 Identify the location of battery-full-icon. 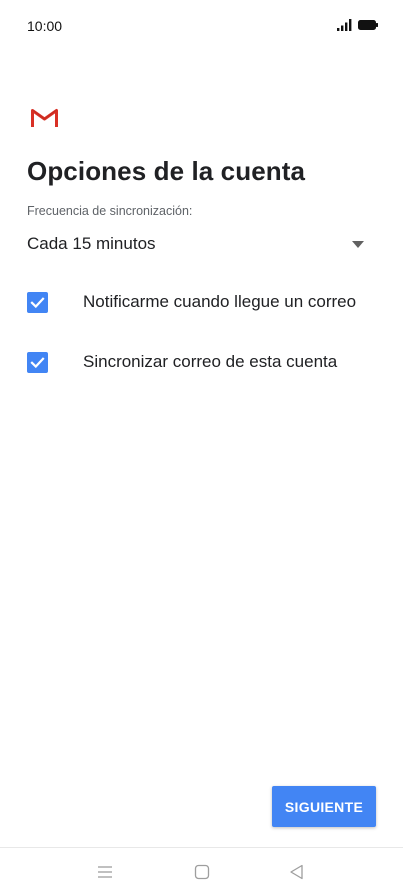
(368, 25).